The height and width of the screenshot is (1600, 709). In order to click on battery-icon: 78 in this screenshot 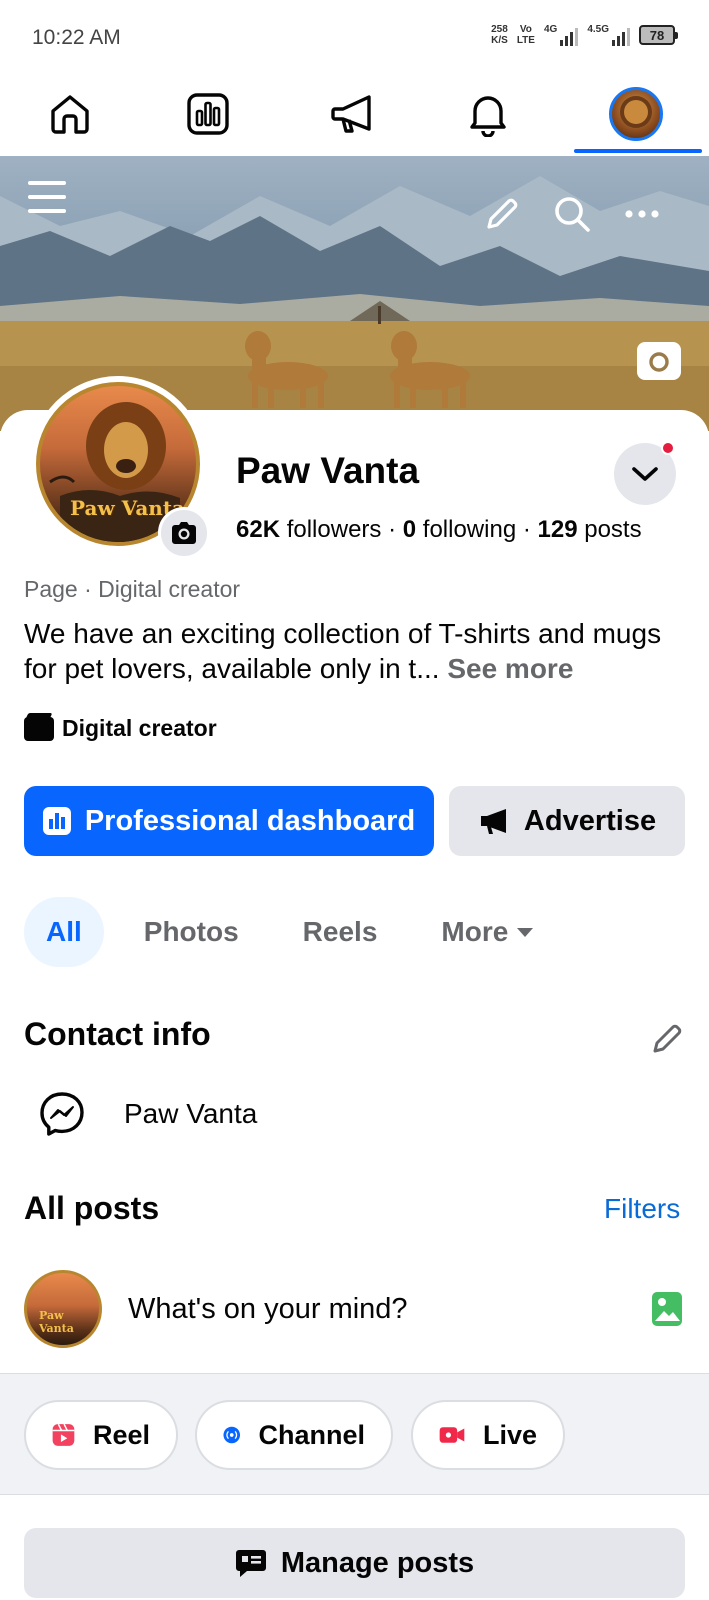, I will do `click(658, 35)`.